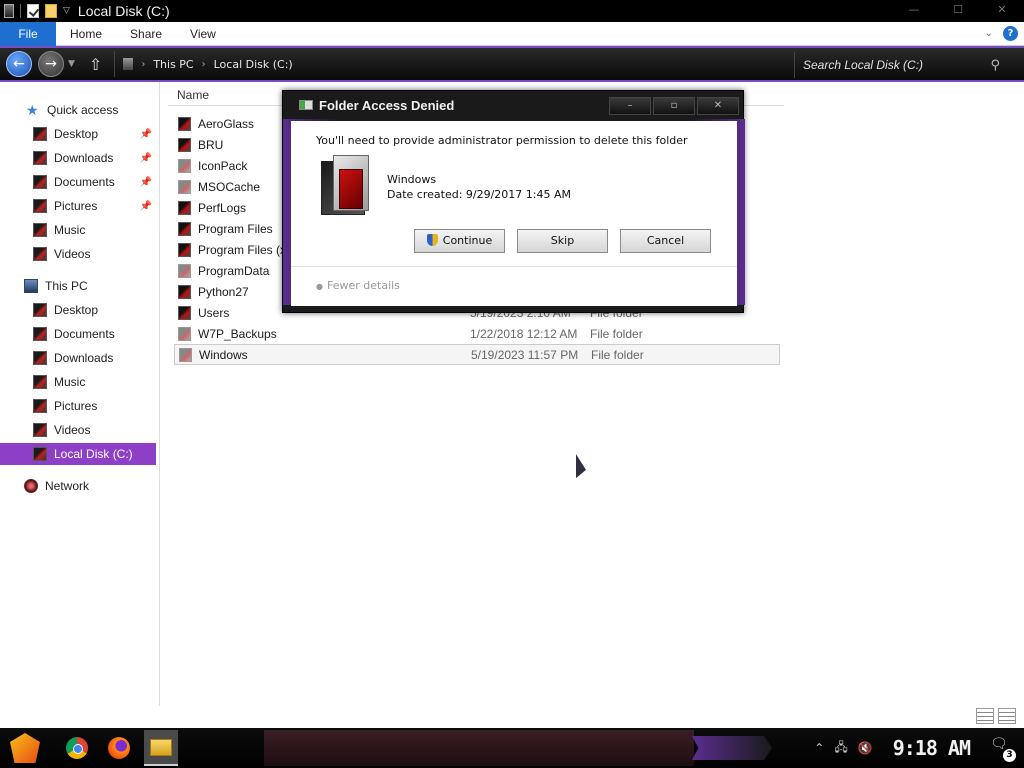 This screenshot has height=768, width=1024. I want to click on sidebar-item-pc-desktop: Desktop, so click(78, 310).